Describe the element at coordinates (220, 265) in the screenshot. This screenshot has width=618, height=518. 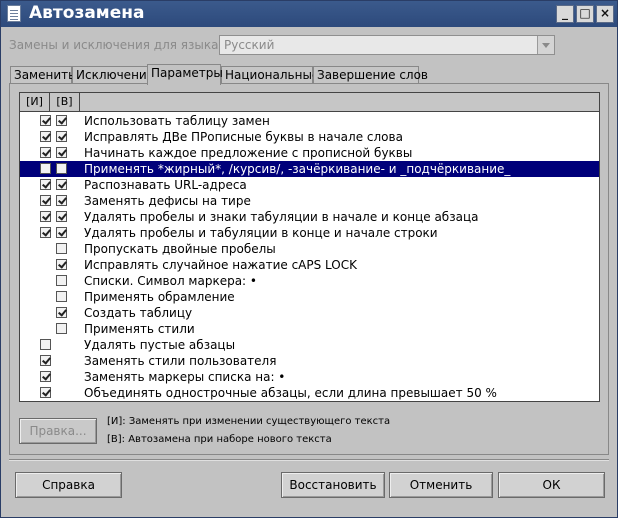
I see `option-label: Исправлять случайное нажатие cAPS LOCK` at that location.